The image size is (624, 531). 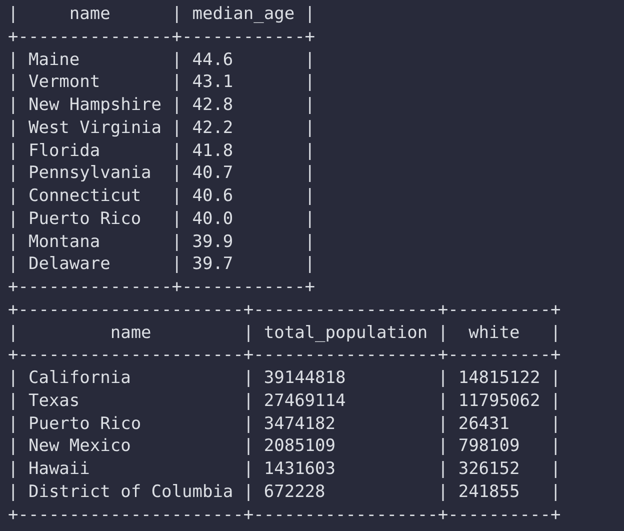 What do you see at coordinates (284, 492) in the screenshot?
I see `terminal-line: | District of Columbia | 672228 | 241855 |` at bounding box center [284, 492].